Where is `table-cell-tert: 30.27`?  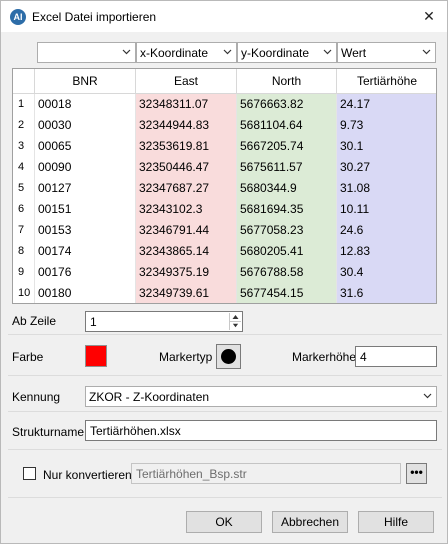 table-cell-tert: 30.27 is located at coordinates (386, 167).